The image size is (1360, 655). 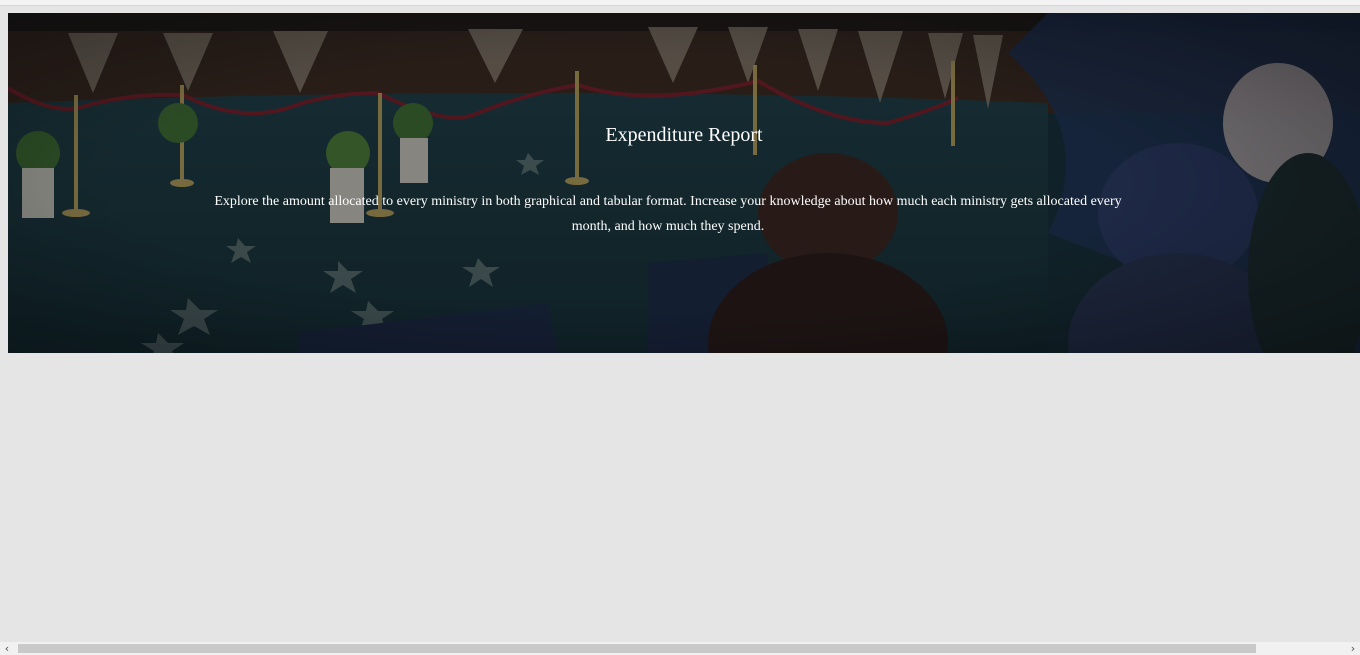 I want to click on horizontal-scrollbar: ‹ ›, so click(x=680, y=648).